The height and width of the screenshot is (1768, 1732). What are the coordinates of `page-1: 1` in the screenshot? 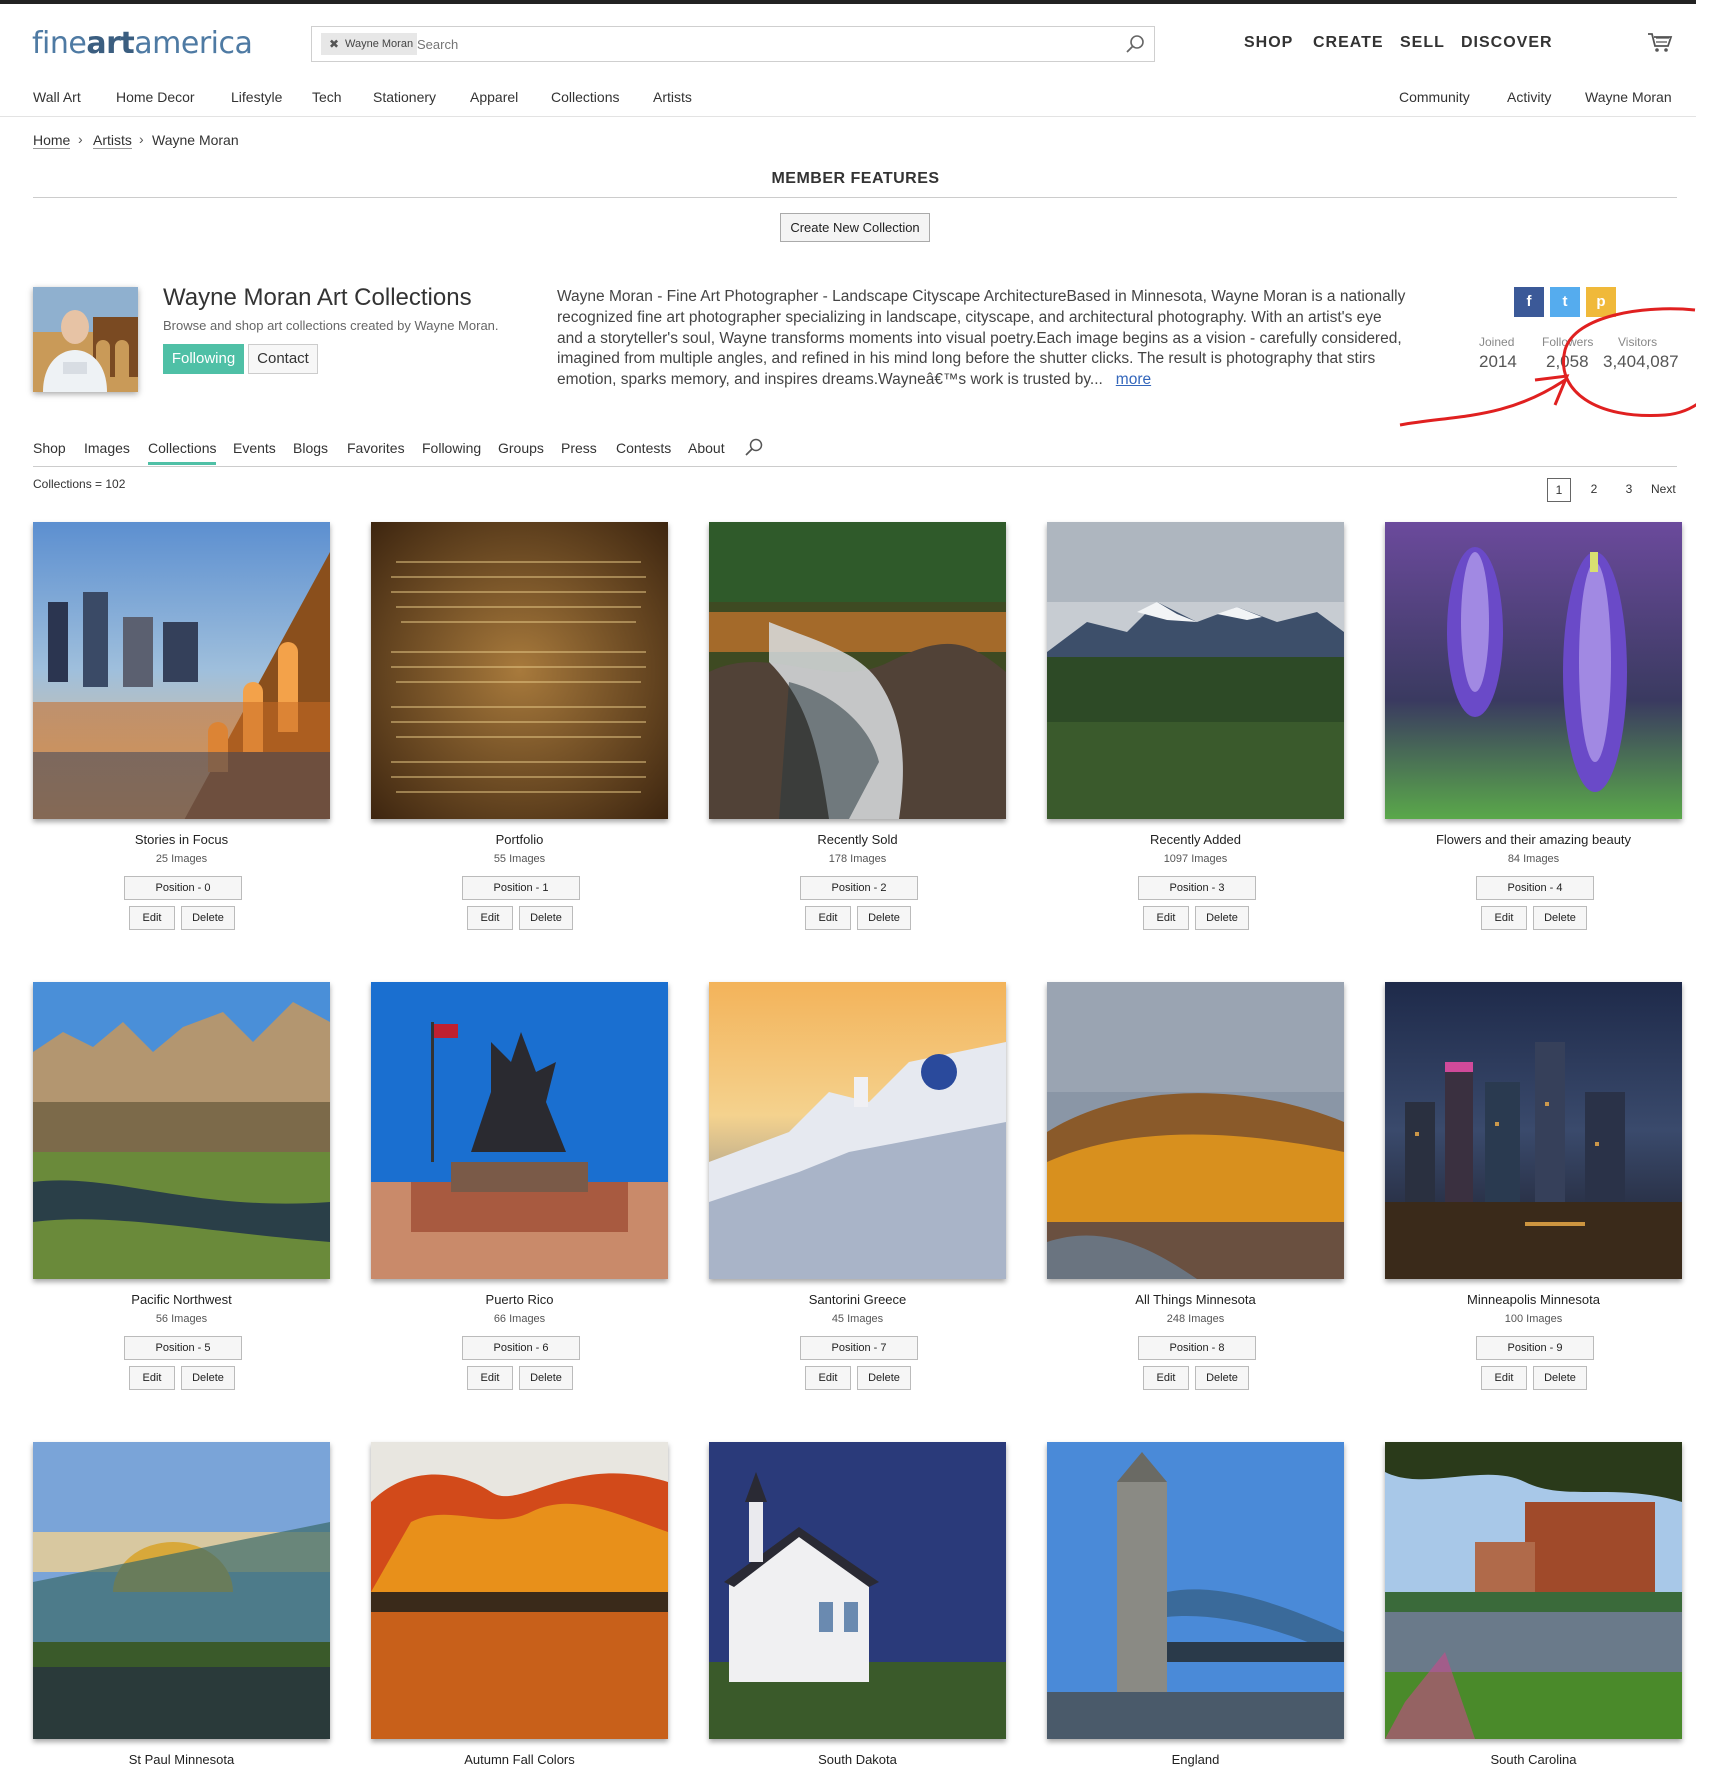 It's located at (1559, 490).